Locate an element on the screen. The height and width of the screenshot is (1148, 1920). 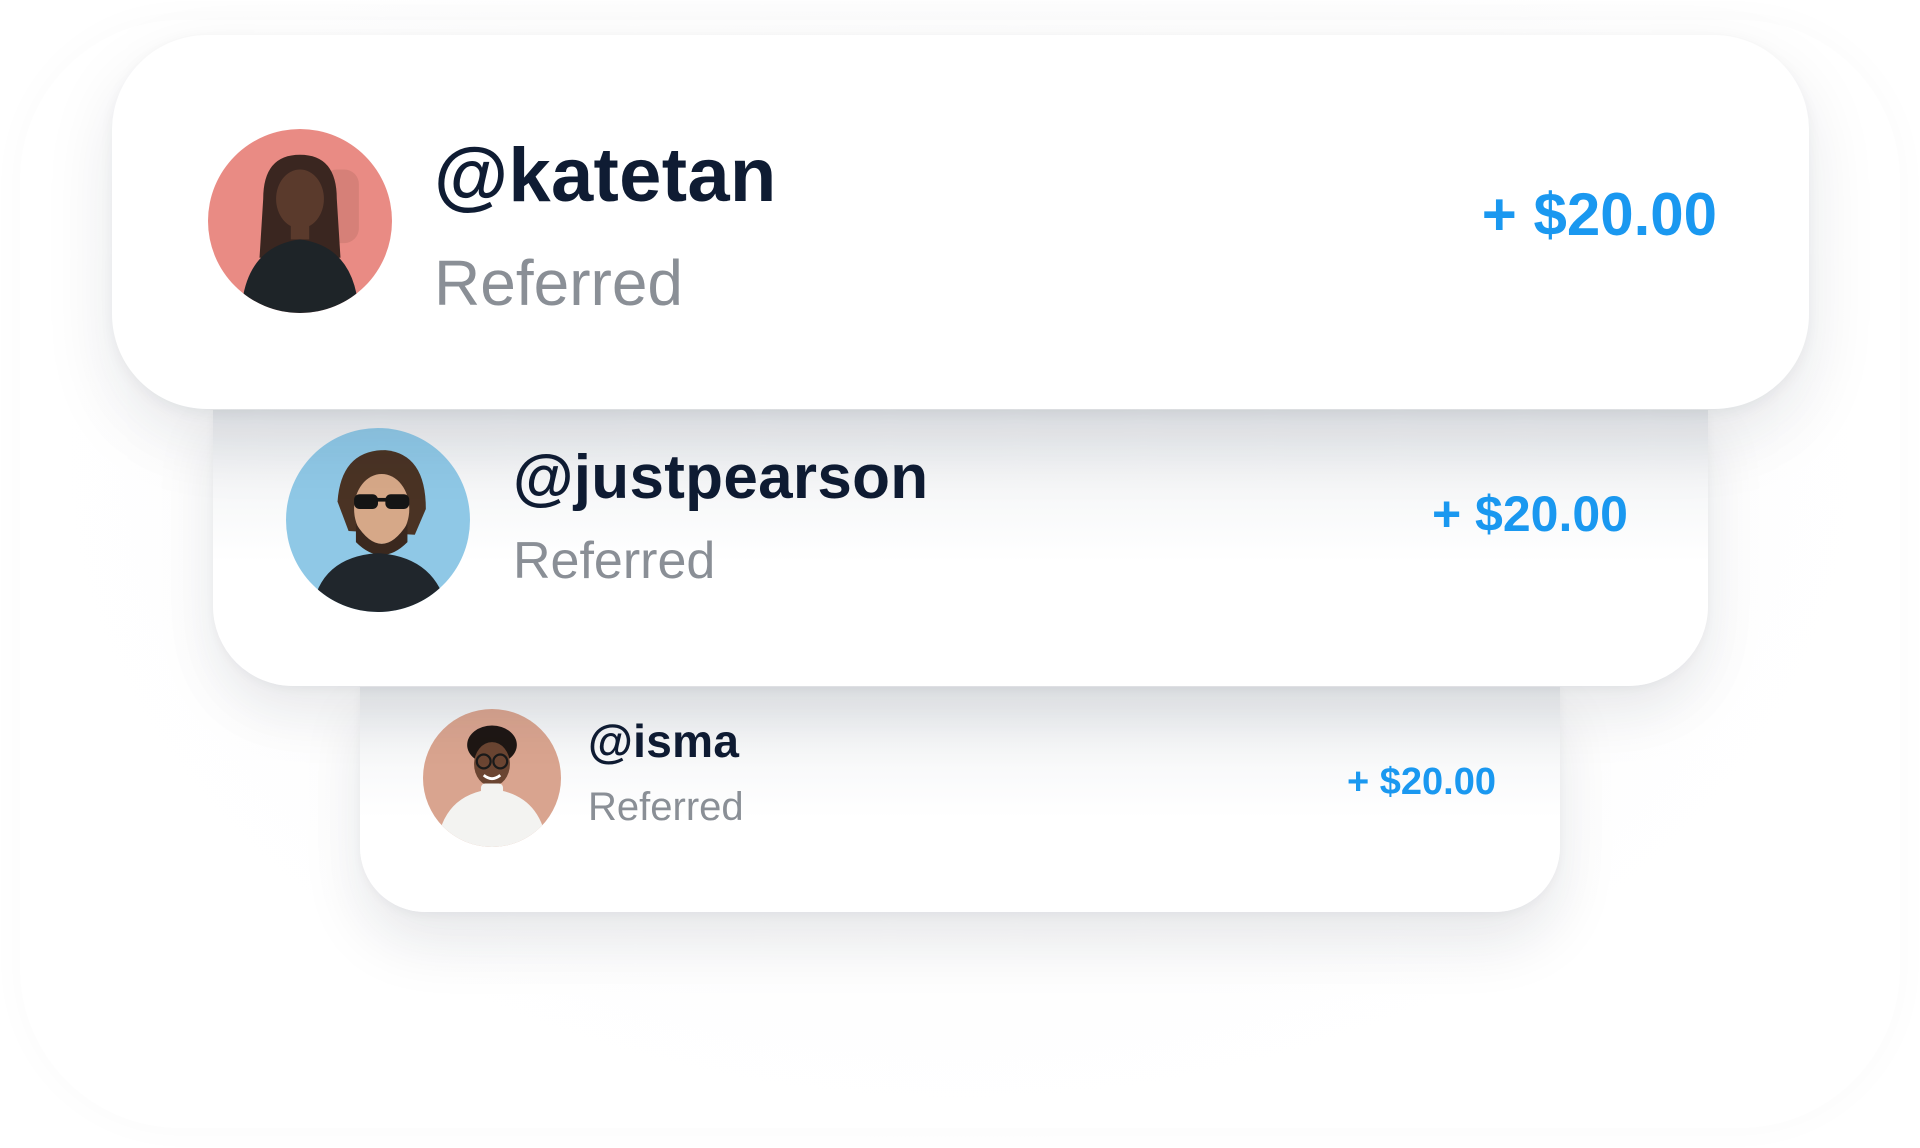
referral-card: @isma Referred + $20.00 is located at coordinates (960, 799).